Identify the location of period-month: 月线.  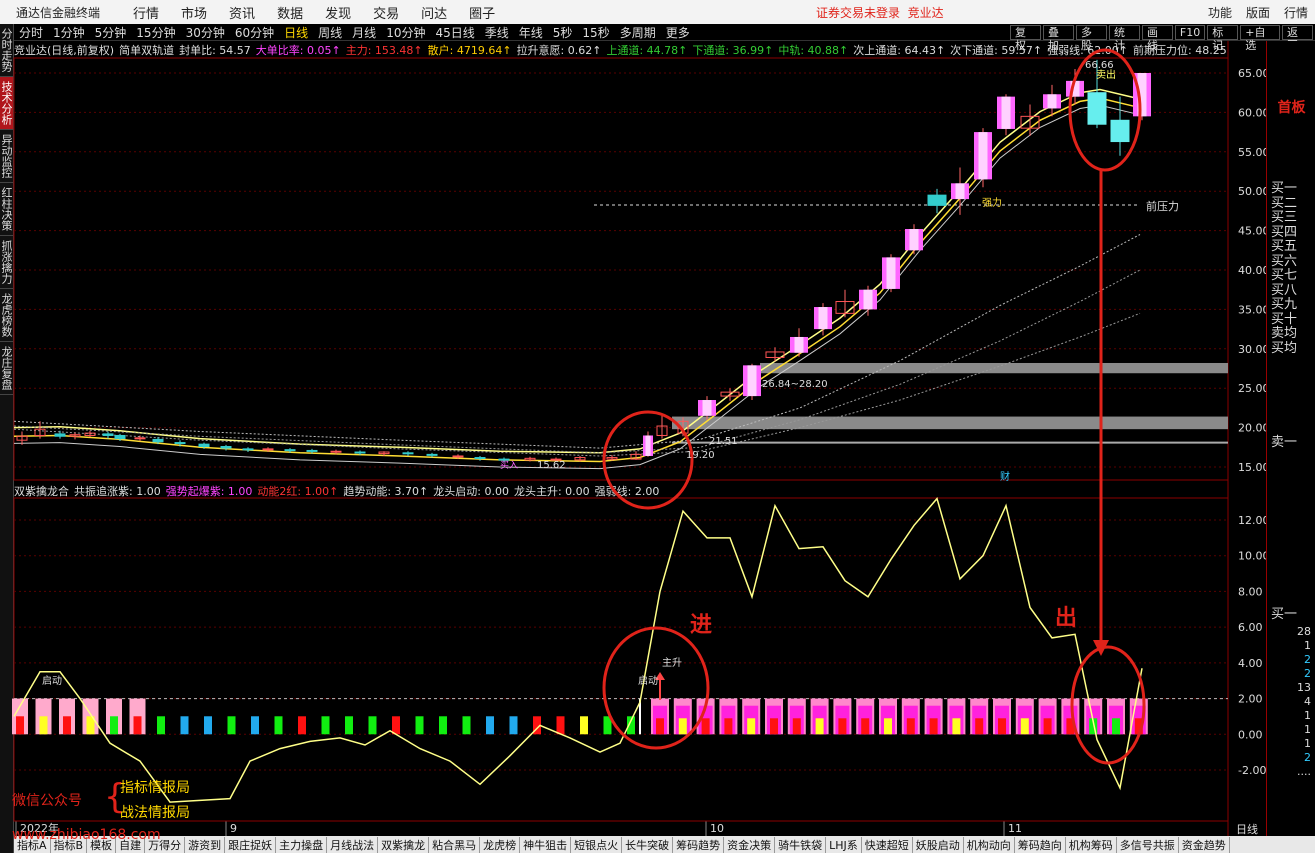
(364, 32).